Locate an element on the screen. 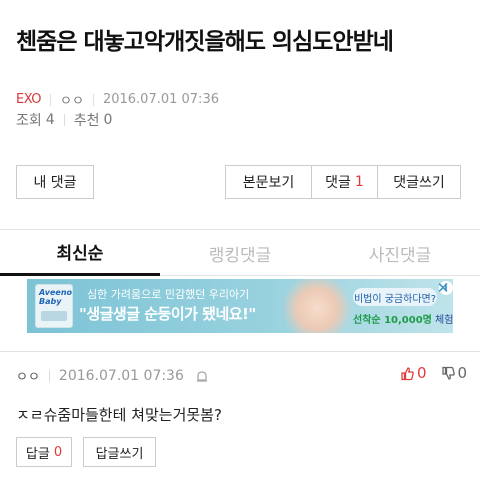 This screenshot has height=485, width=480. ad-sub-highlight: 선착순 10,000명 is located at coordinates (392, 320).